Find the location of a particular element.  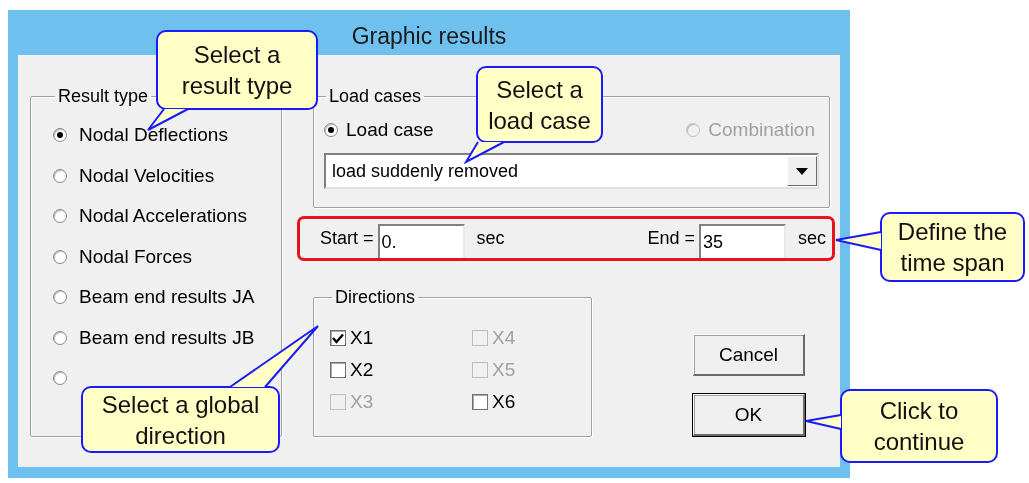

radio-label: Nodal Velocities is located at coordinates (147, 175).